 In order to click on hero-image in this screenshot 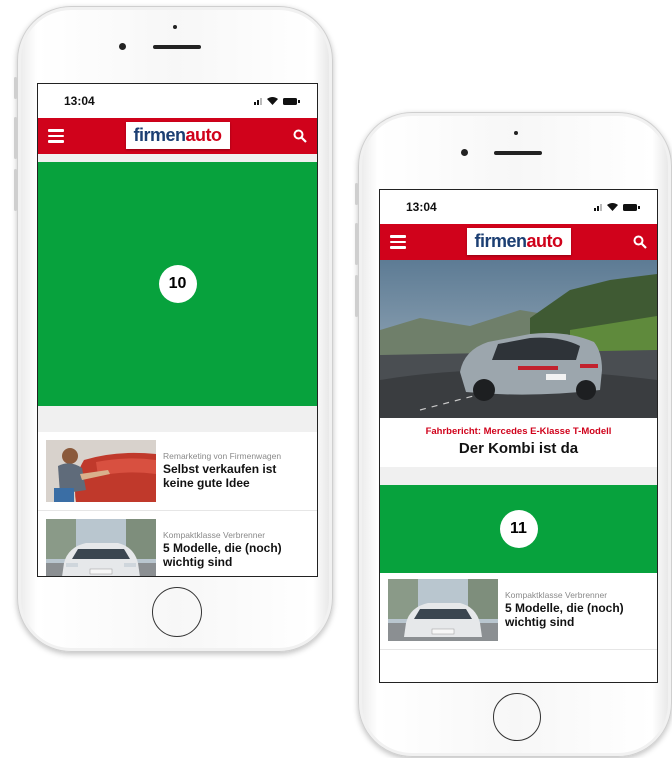, I will do `click(518, 339)`.